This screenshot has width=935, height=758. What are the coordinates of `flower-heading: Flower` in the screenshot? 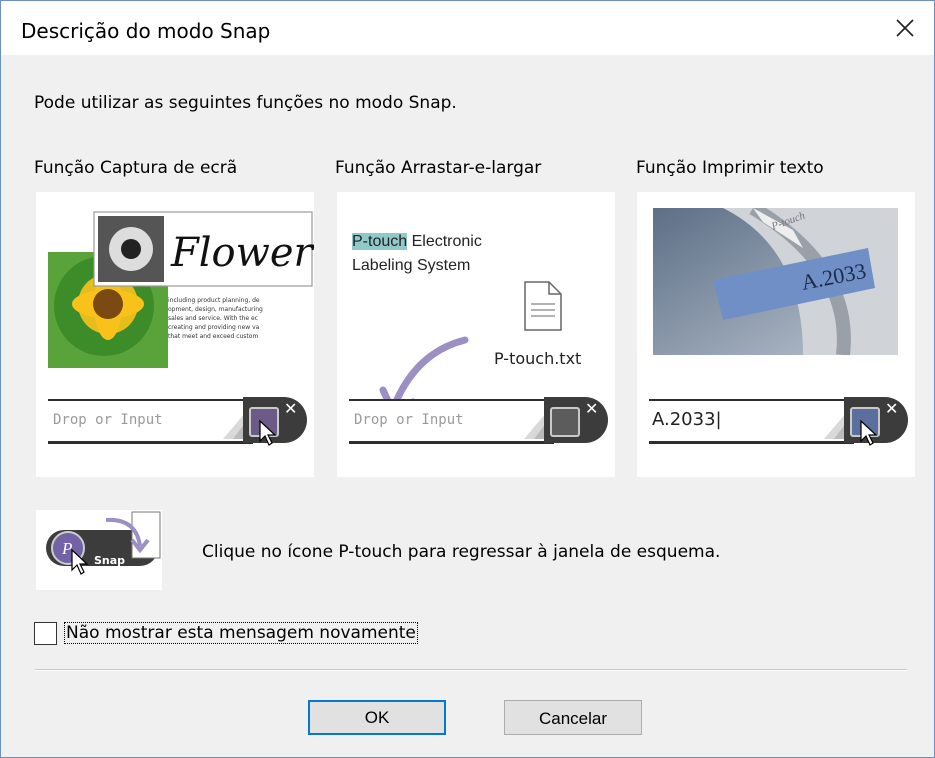 It's located at (242, 253).